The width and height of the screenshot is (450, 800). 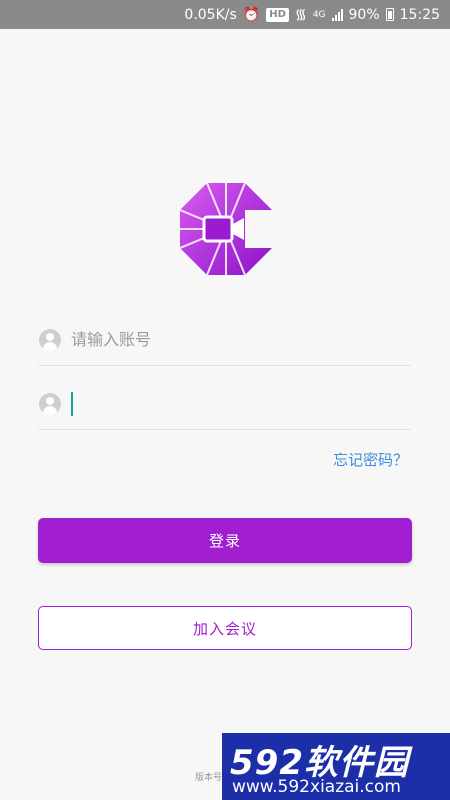 What do you see at coordinates (336, 766) in the screenshot?
I see `watermark-banner: 592软件园 www.592xiazai.com` at bounding box center [336, 766].